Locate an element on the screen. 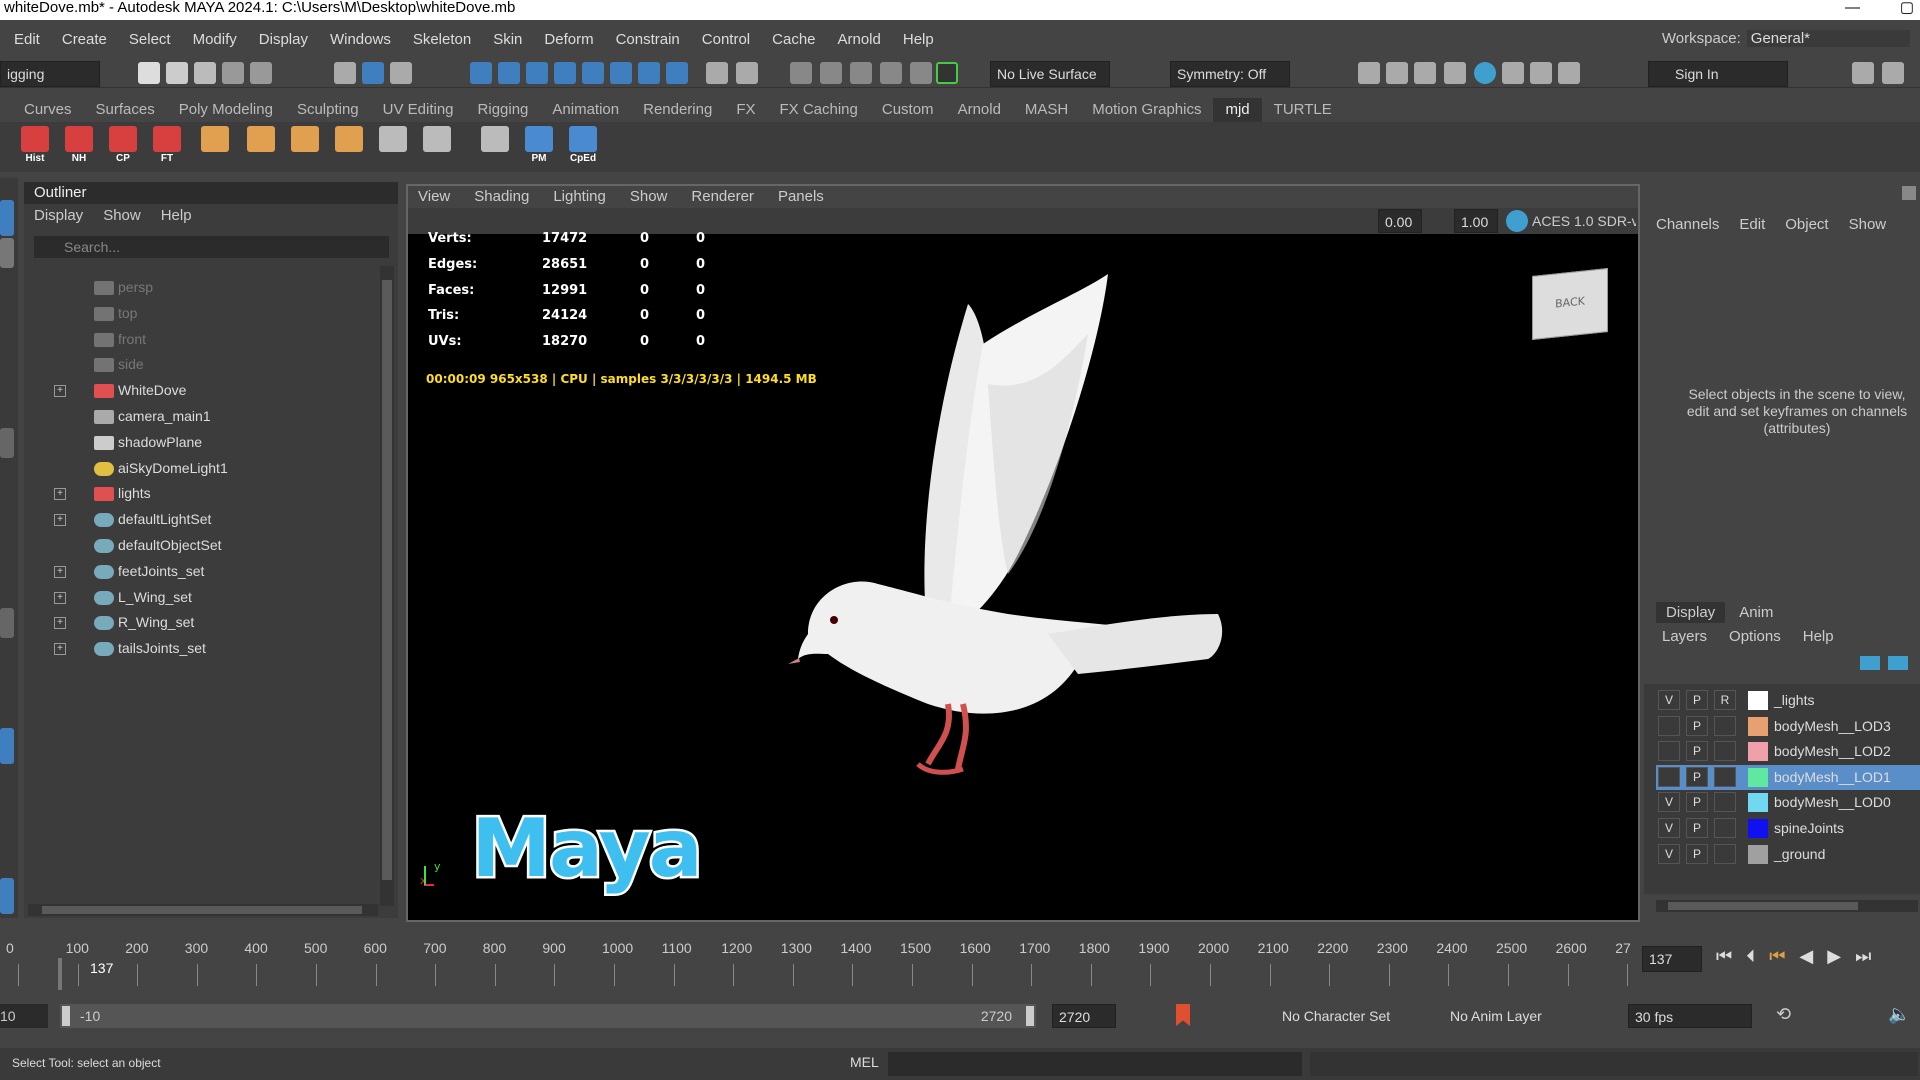  loop-icon: ⟲ is located at coordinates (1783, 1014).